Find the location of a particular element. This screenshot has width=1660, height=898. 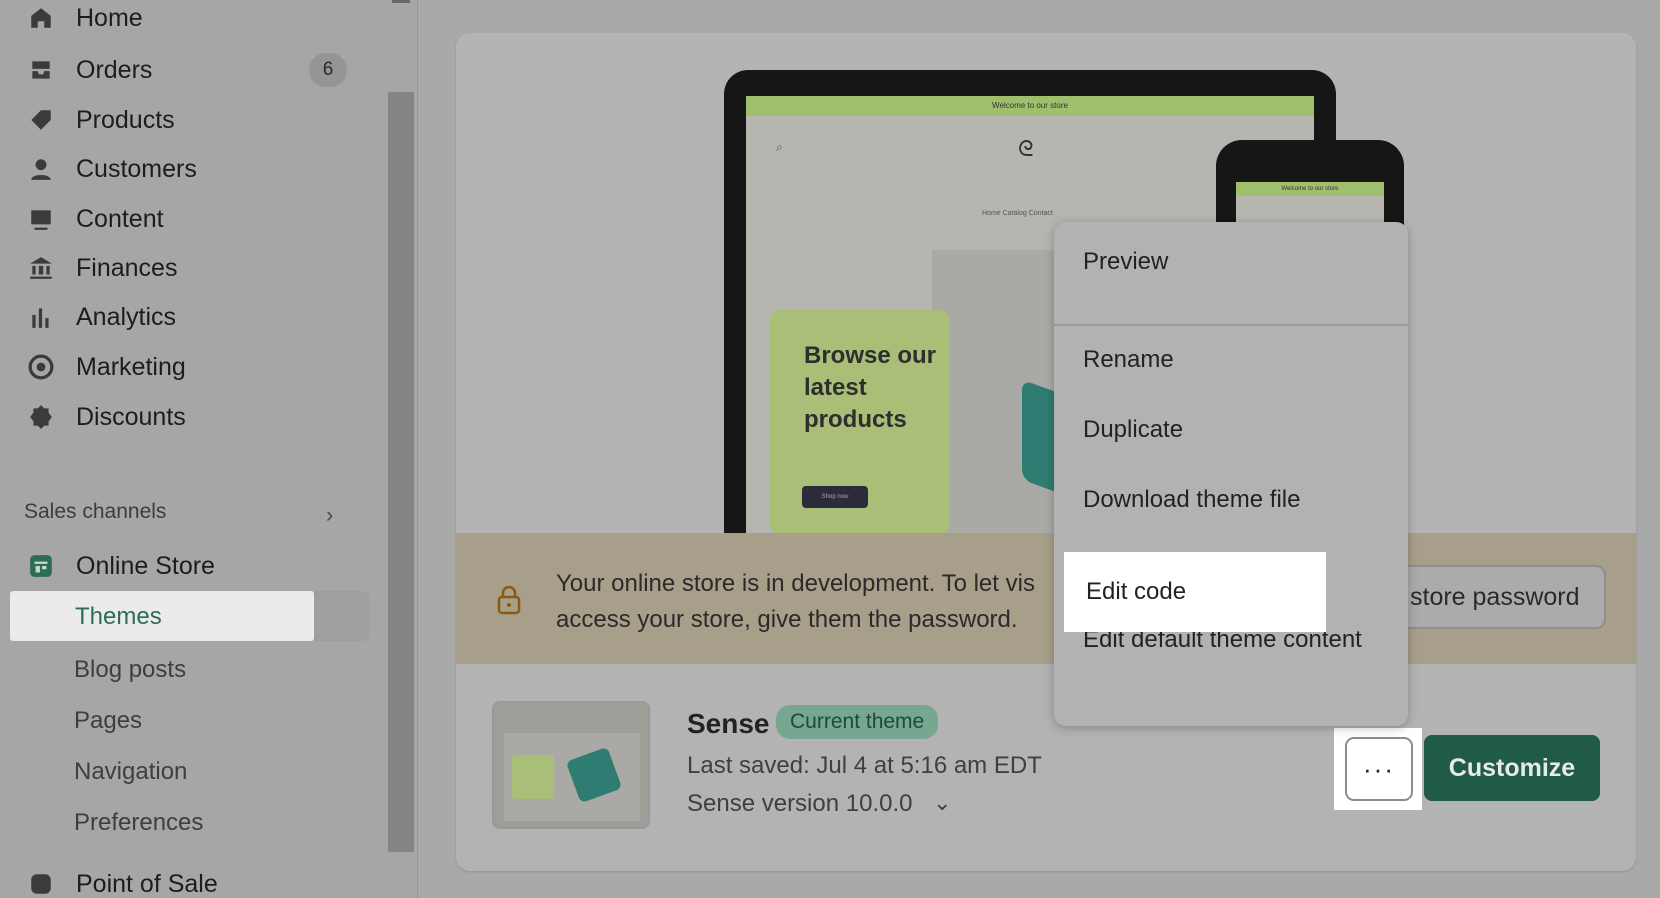

preview-announcement-bar: Welcome to our store is located at coordinates (1030, 106).